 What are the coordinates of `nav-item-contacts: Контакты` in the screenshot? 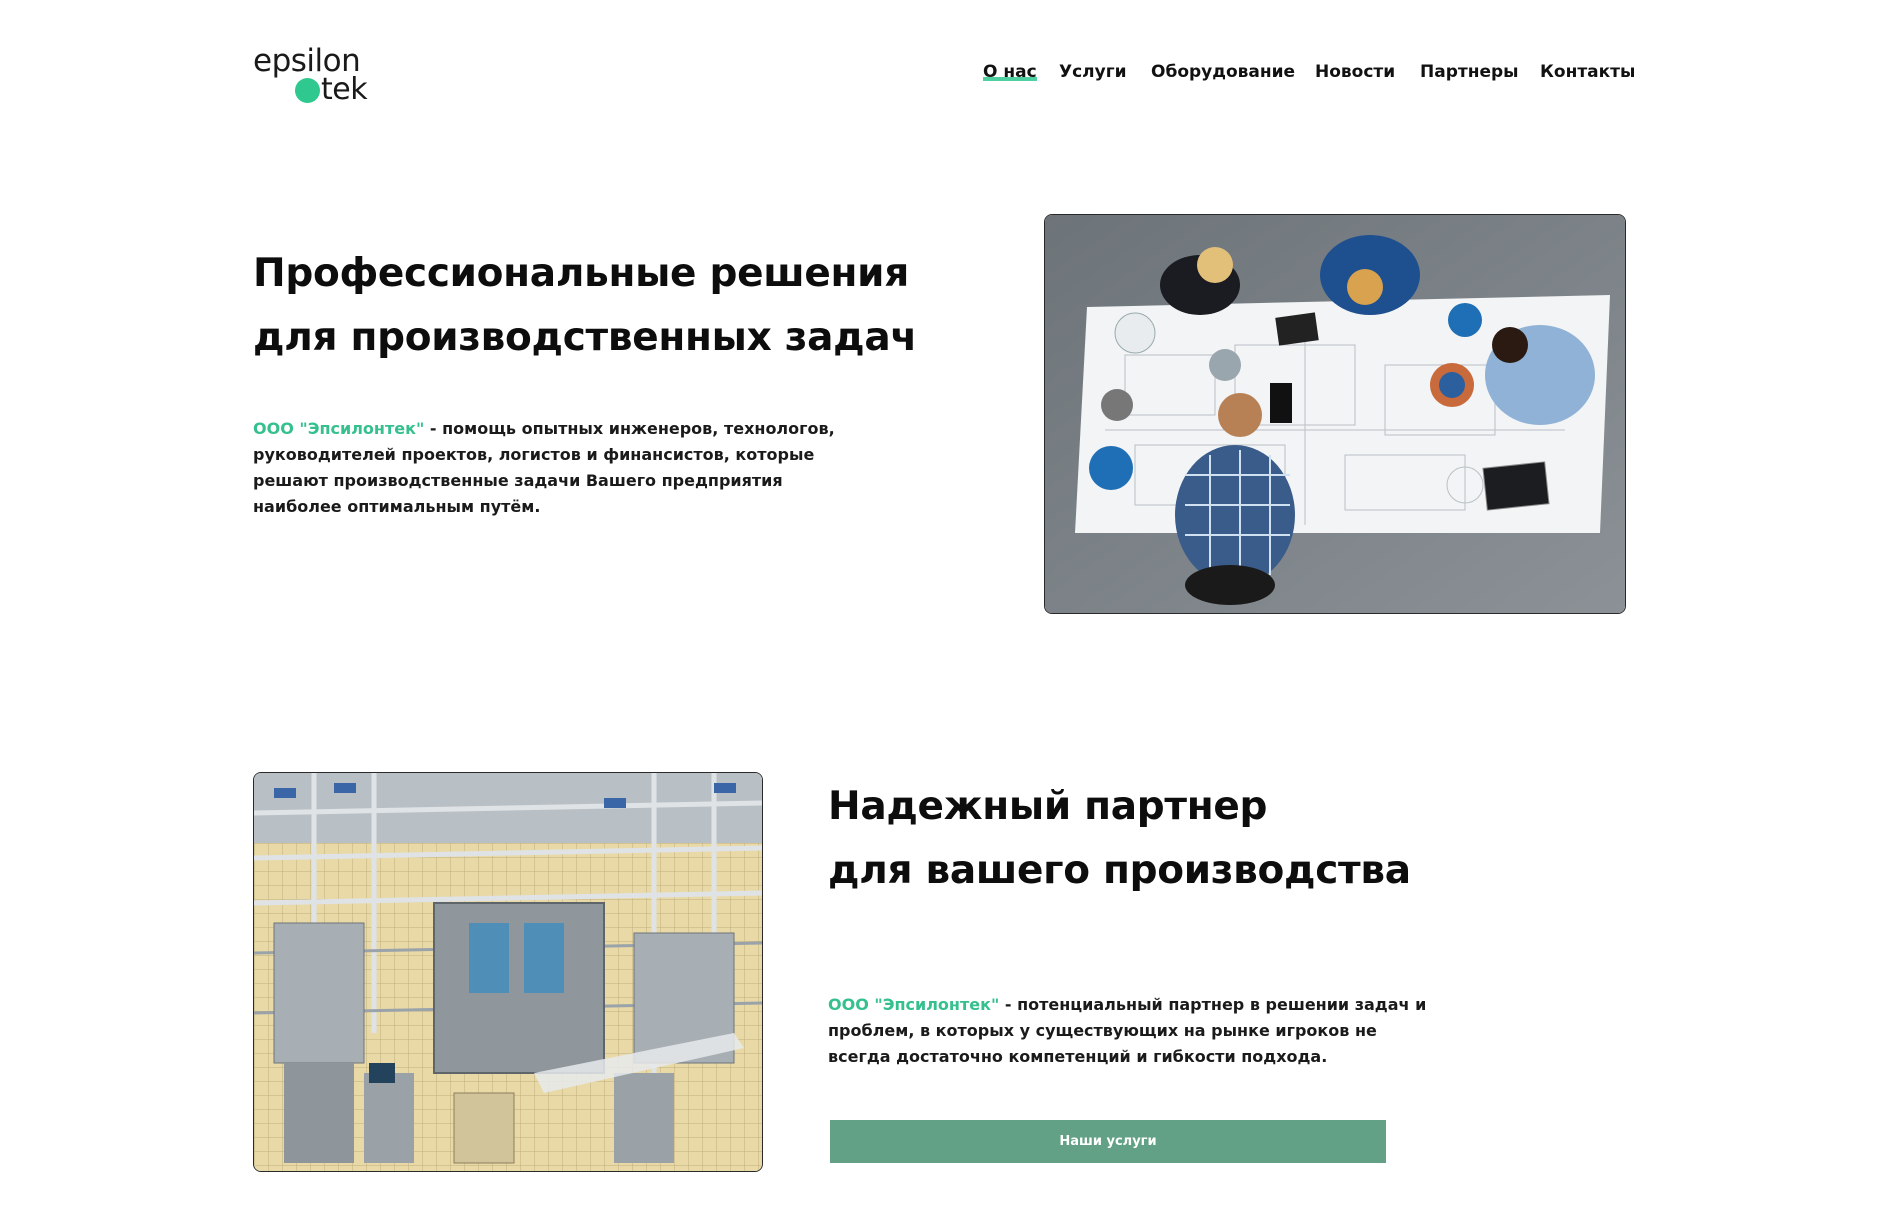 It's located at (1587, 72).